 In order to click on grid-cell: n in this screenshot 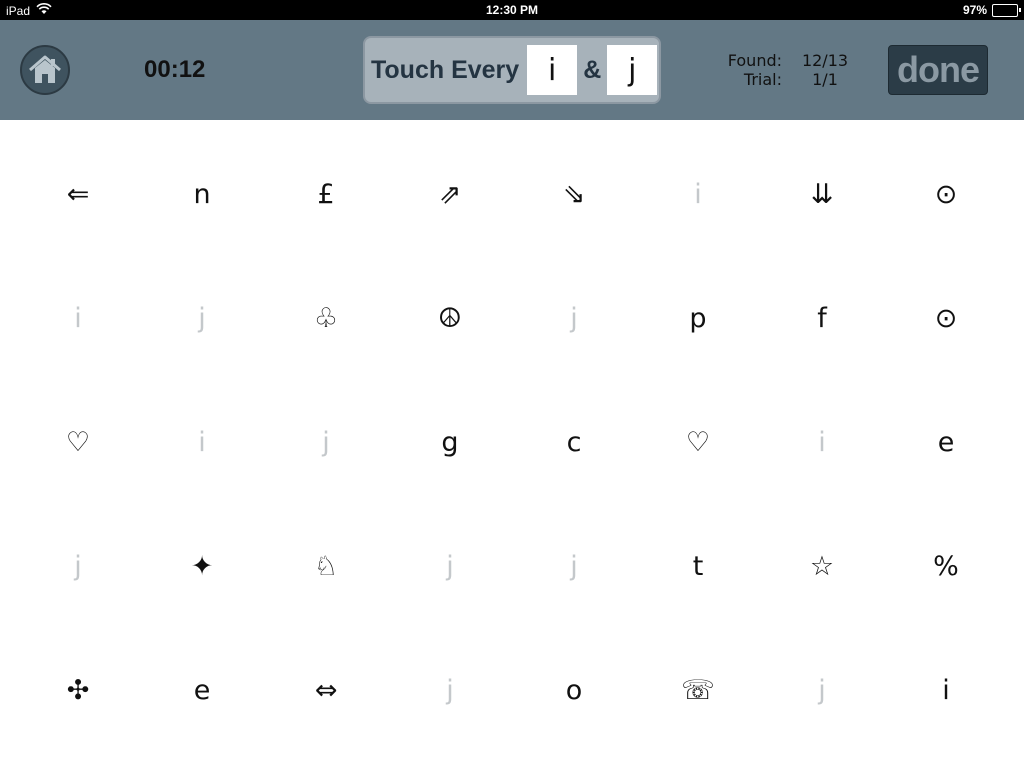, I will do `click(202, 194)`.